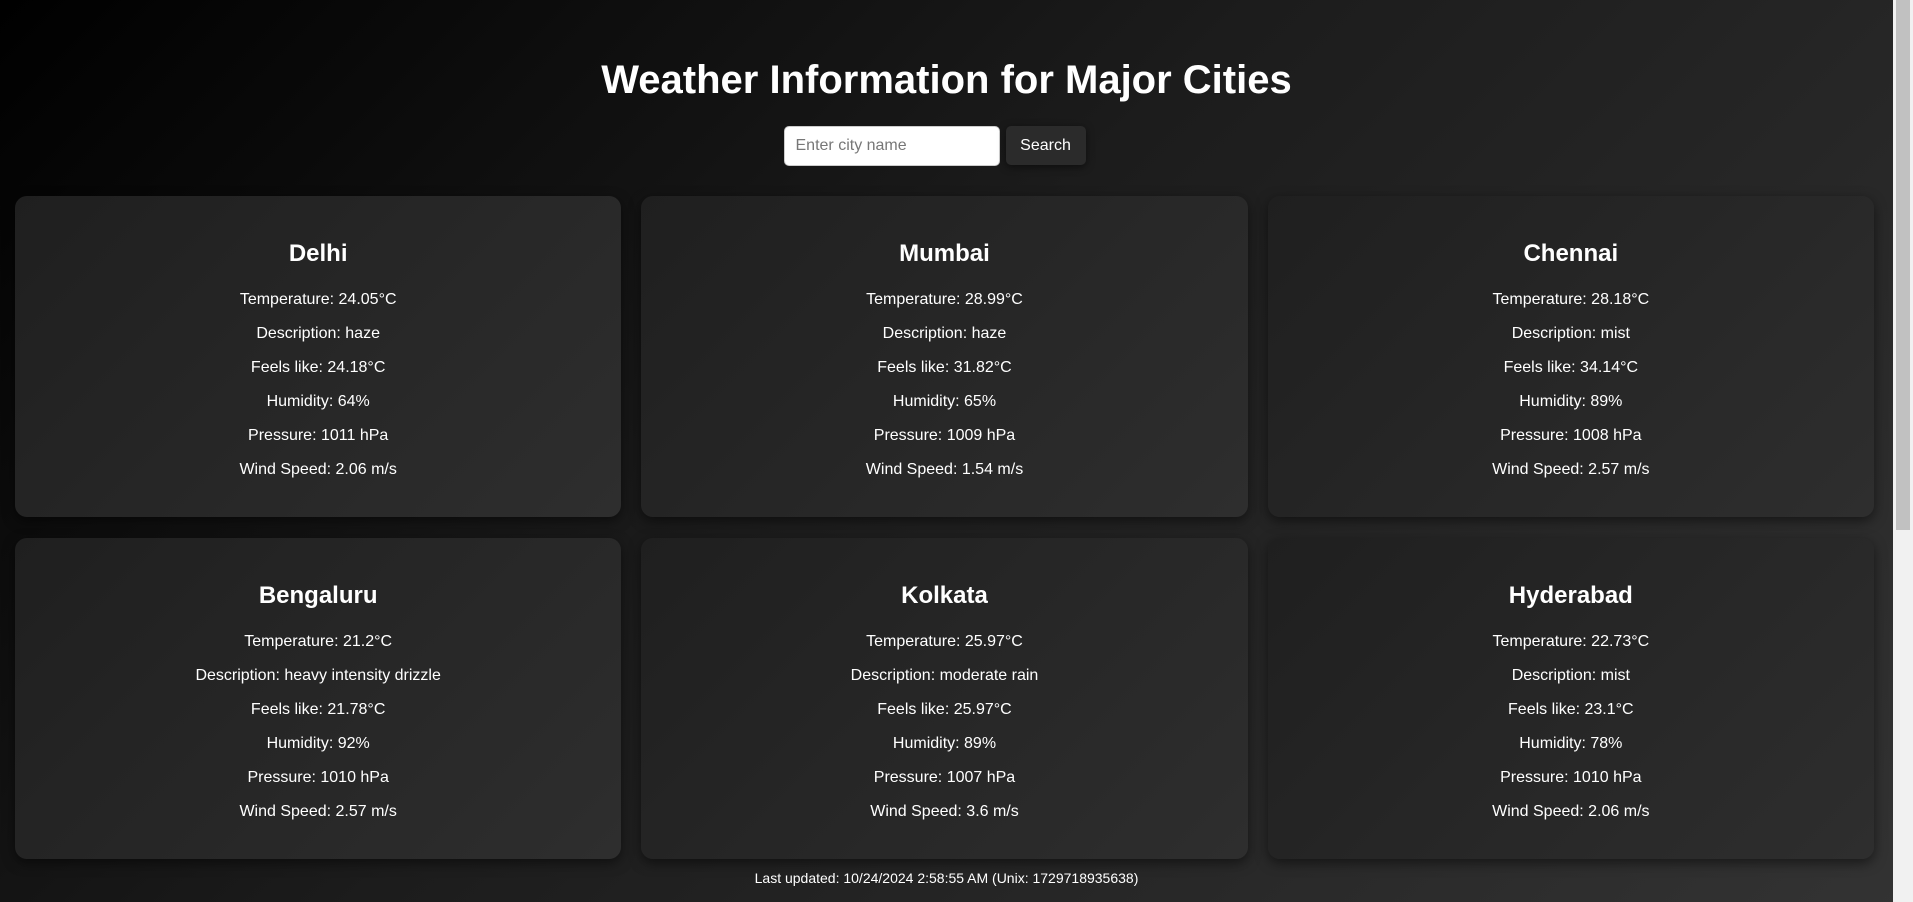 The image size is (1913, 902). I want to click on city-temperature: Temperature: 21.2°C, so click(318, 641).